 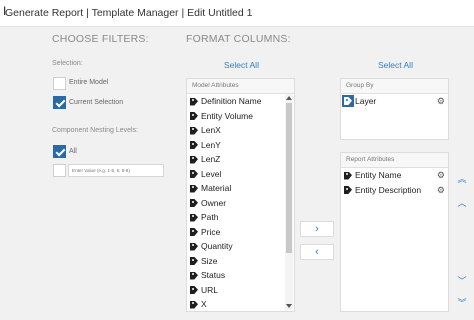 I want to click on group-by-header: Group By, so click(x=394, y=86).